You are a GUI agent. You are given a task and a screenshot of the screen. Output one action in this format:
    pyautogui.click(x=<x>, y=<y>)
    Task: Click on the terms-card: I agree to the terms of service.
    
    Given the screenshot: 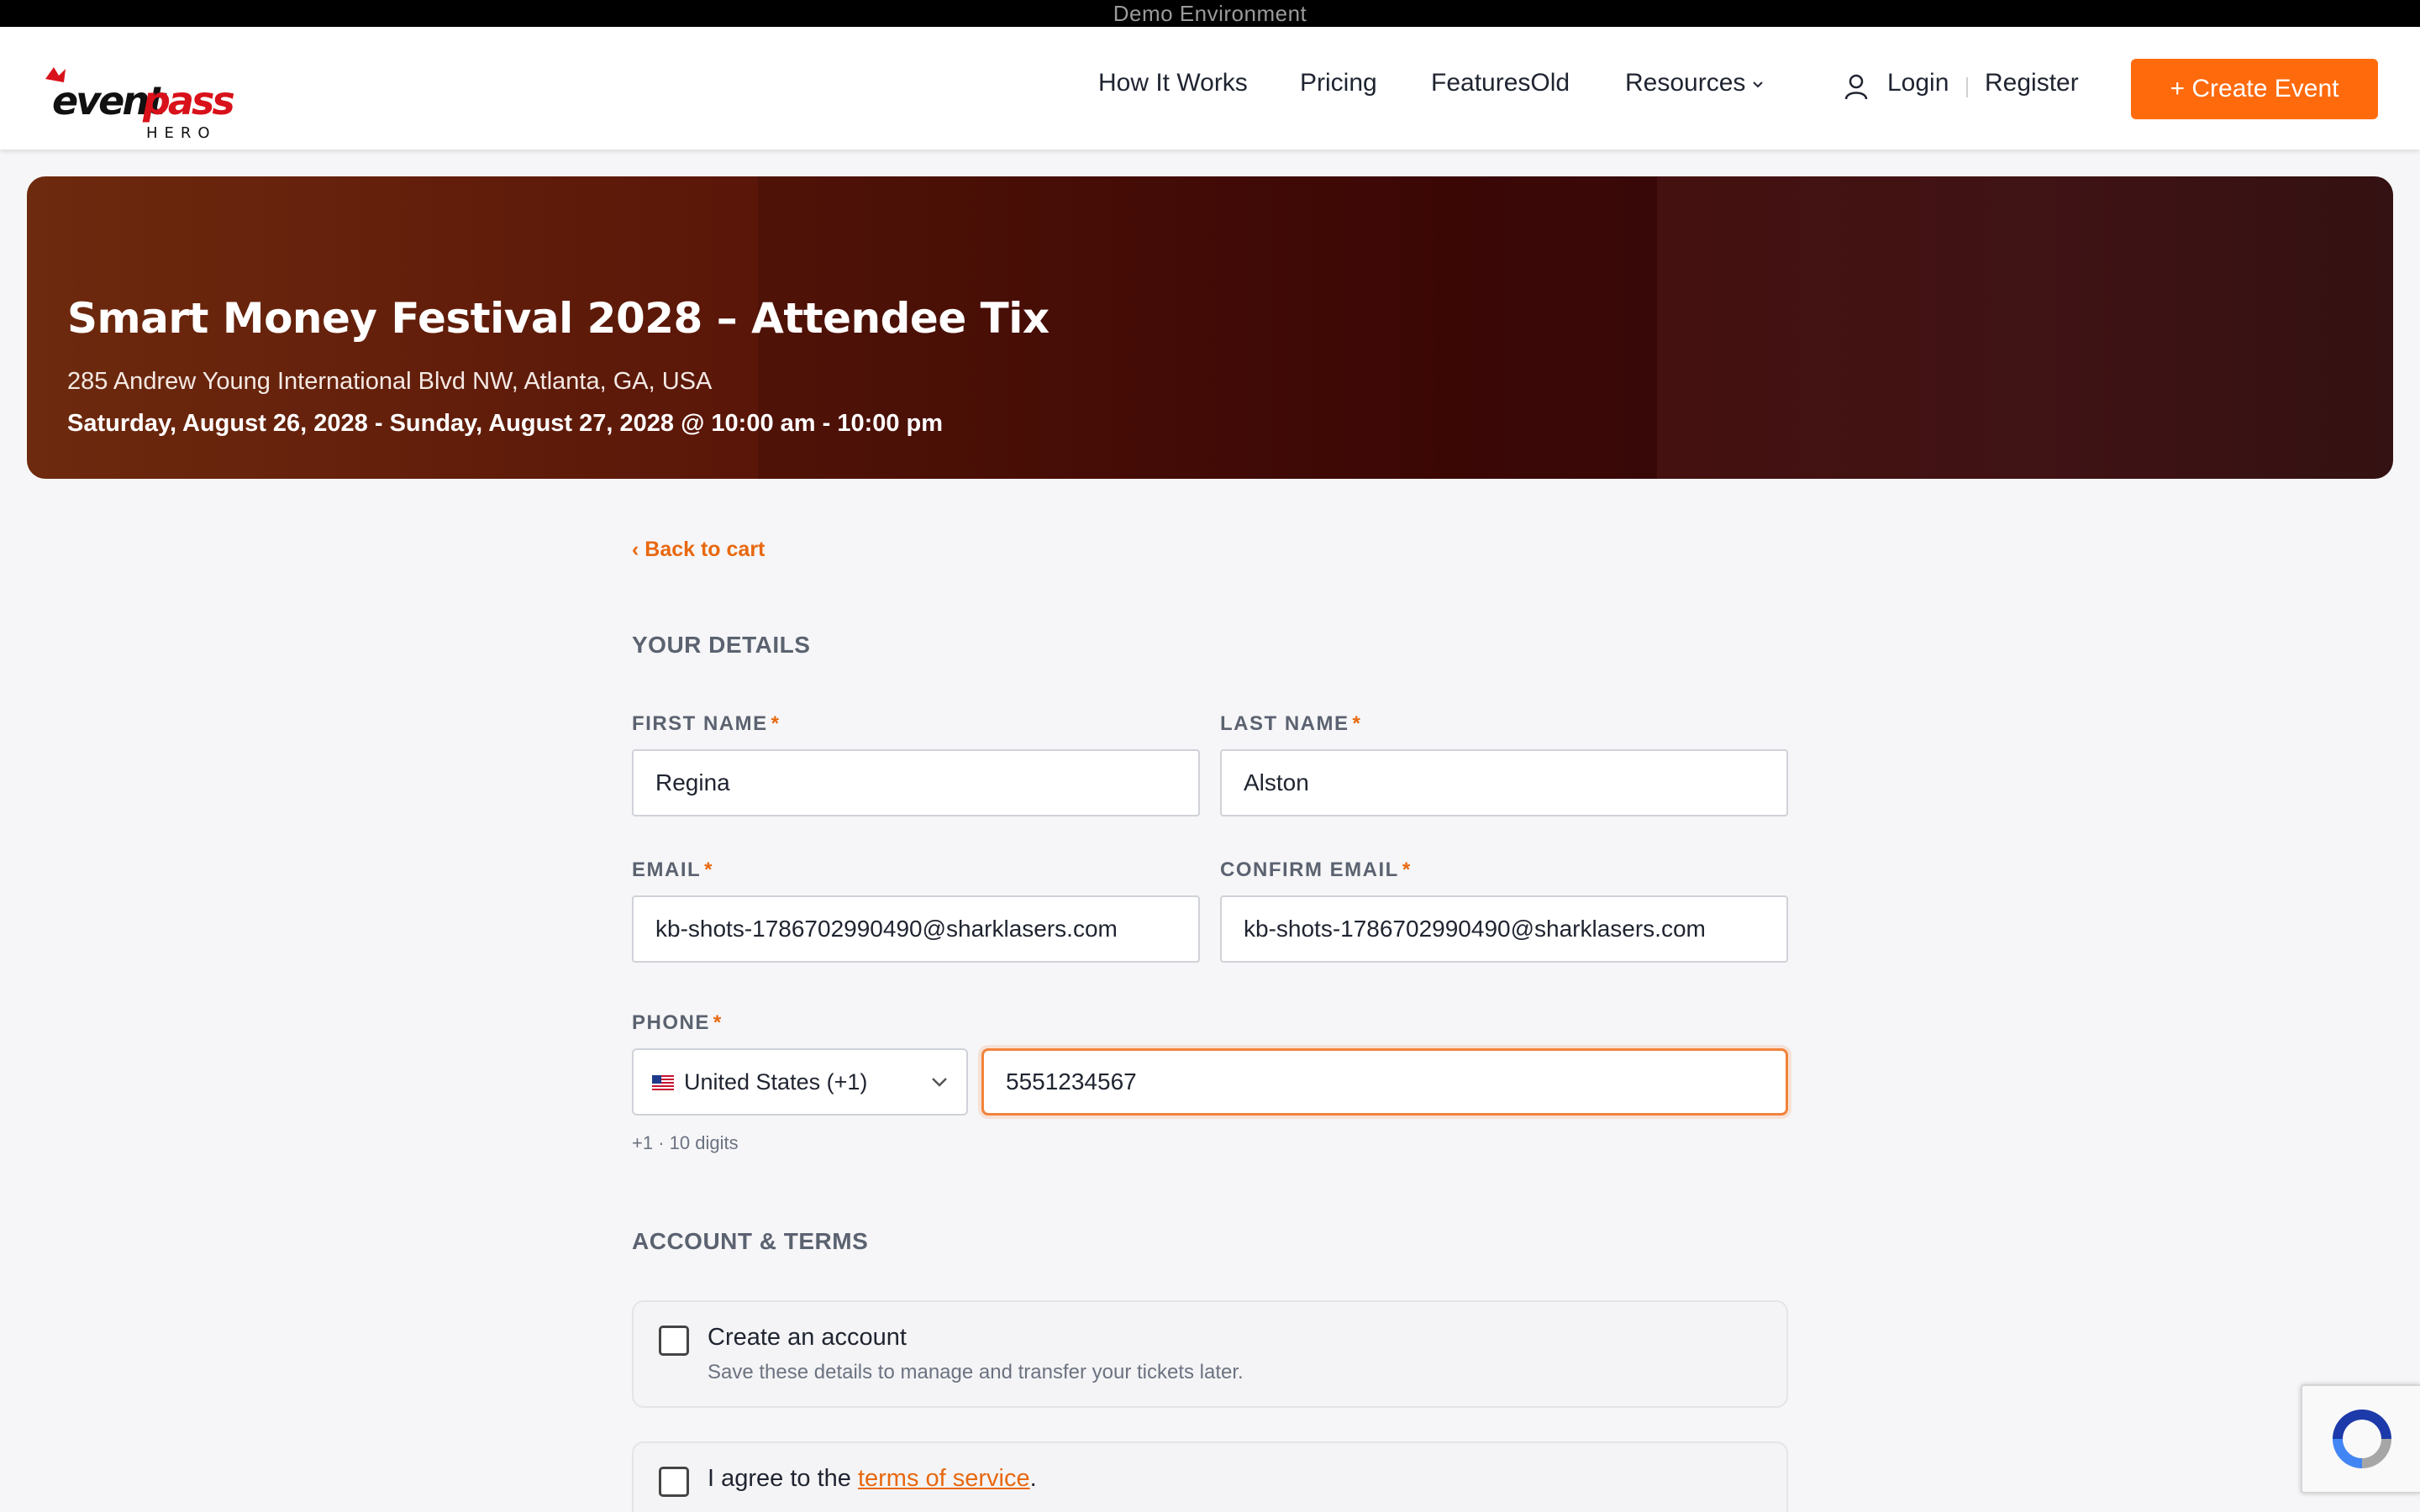 What is the action you would take?
    pyautogui.click(x=1210, y=1476)
    